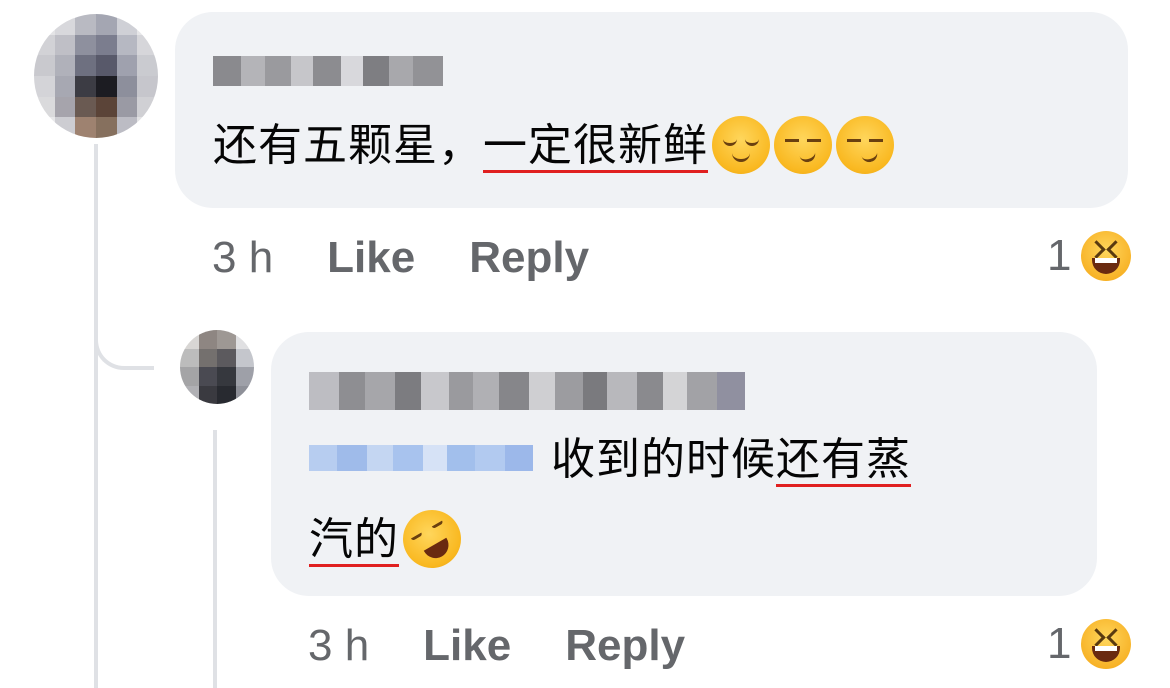 Image resolution: width=1170 pixels, height=688 pixels. I want to click on comment-text: 还有五颗星，一定很新鲜, so click(553, 146).